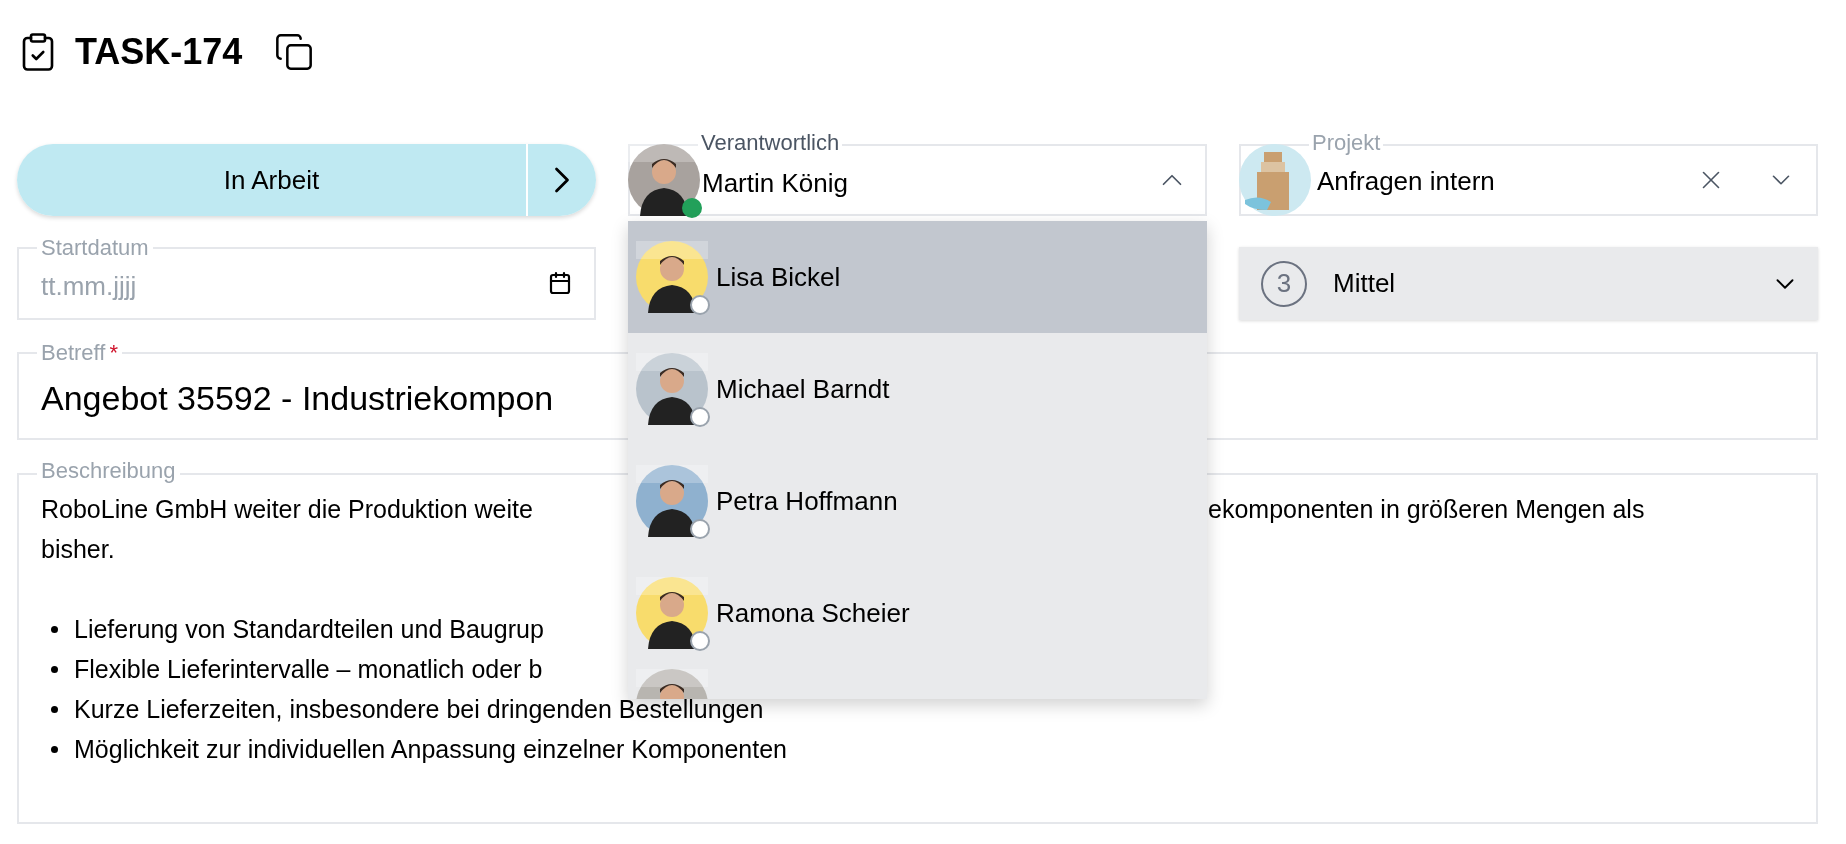  Describe the element at coordinates (287, 509) in the screenshot. I see `description-text: RoboLine GmbH weiter die Produktion weite` at that location.